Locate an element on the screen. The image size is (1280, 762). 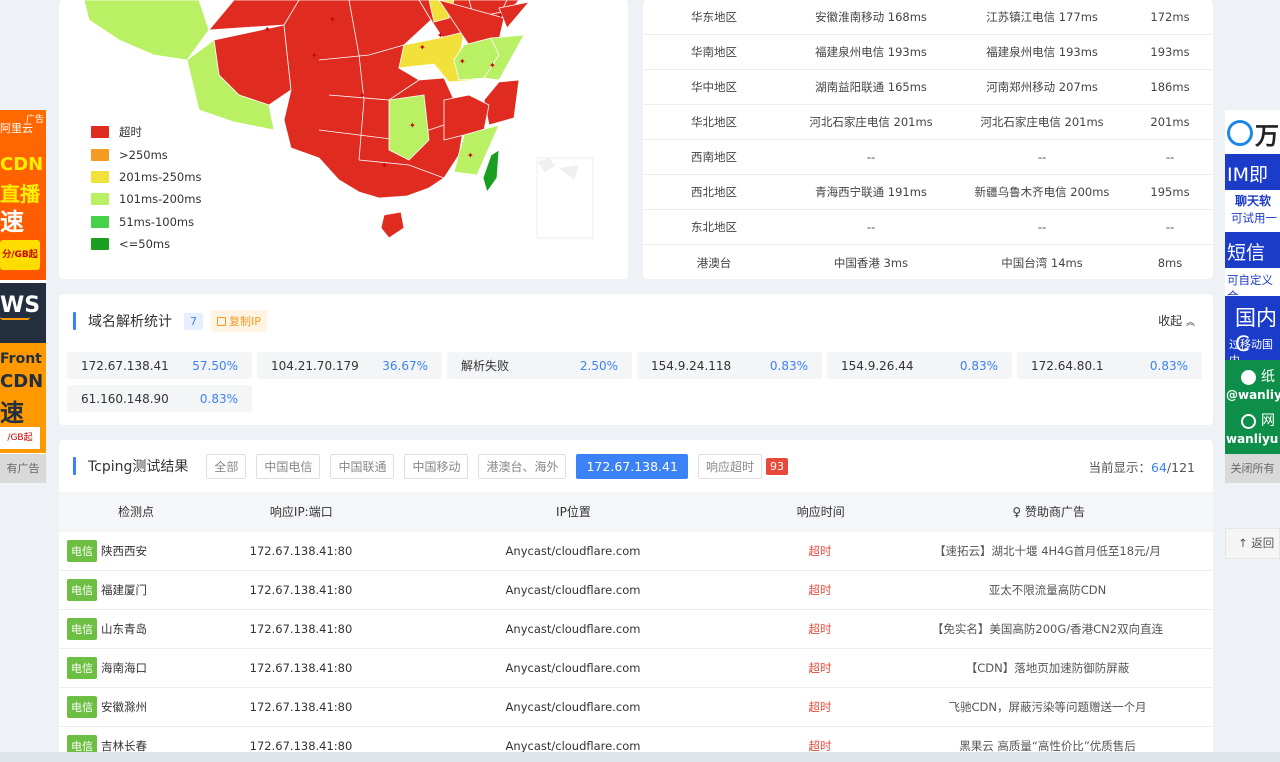
sponsor-ad-link: 亚太不限流量高防CDN is located at coordinates (1047, 590).